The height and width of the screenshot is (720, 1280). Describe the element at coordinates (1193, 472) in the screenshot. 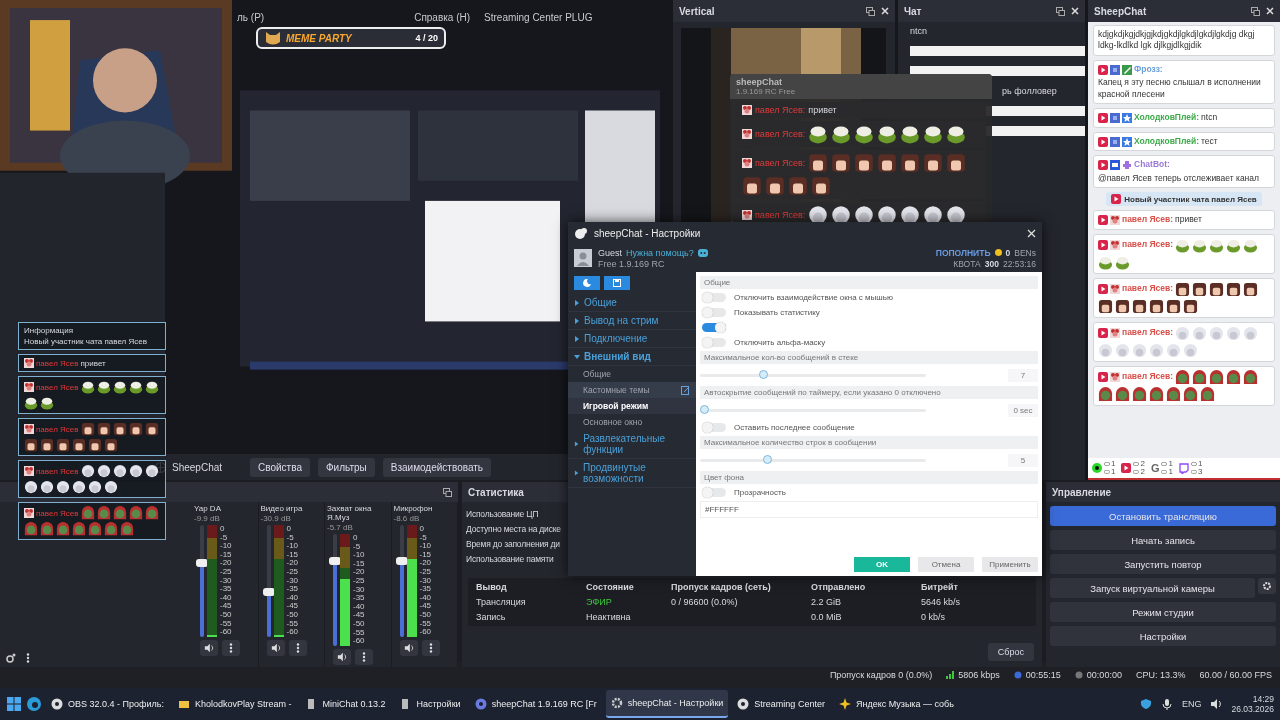

I see `comment-icon` at that location.